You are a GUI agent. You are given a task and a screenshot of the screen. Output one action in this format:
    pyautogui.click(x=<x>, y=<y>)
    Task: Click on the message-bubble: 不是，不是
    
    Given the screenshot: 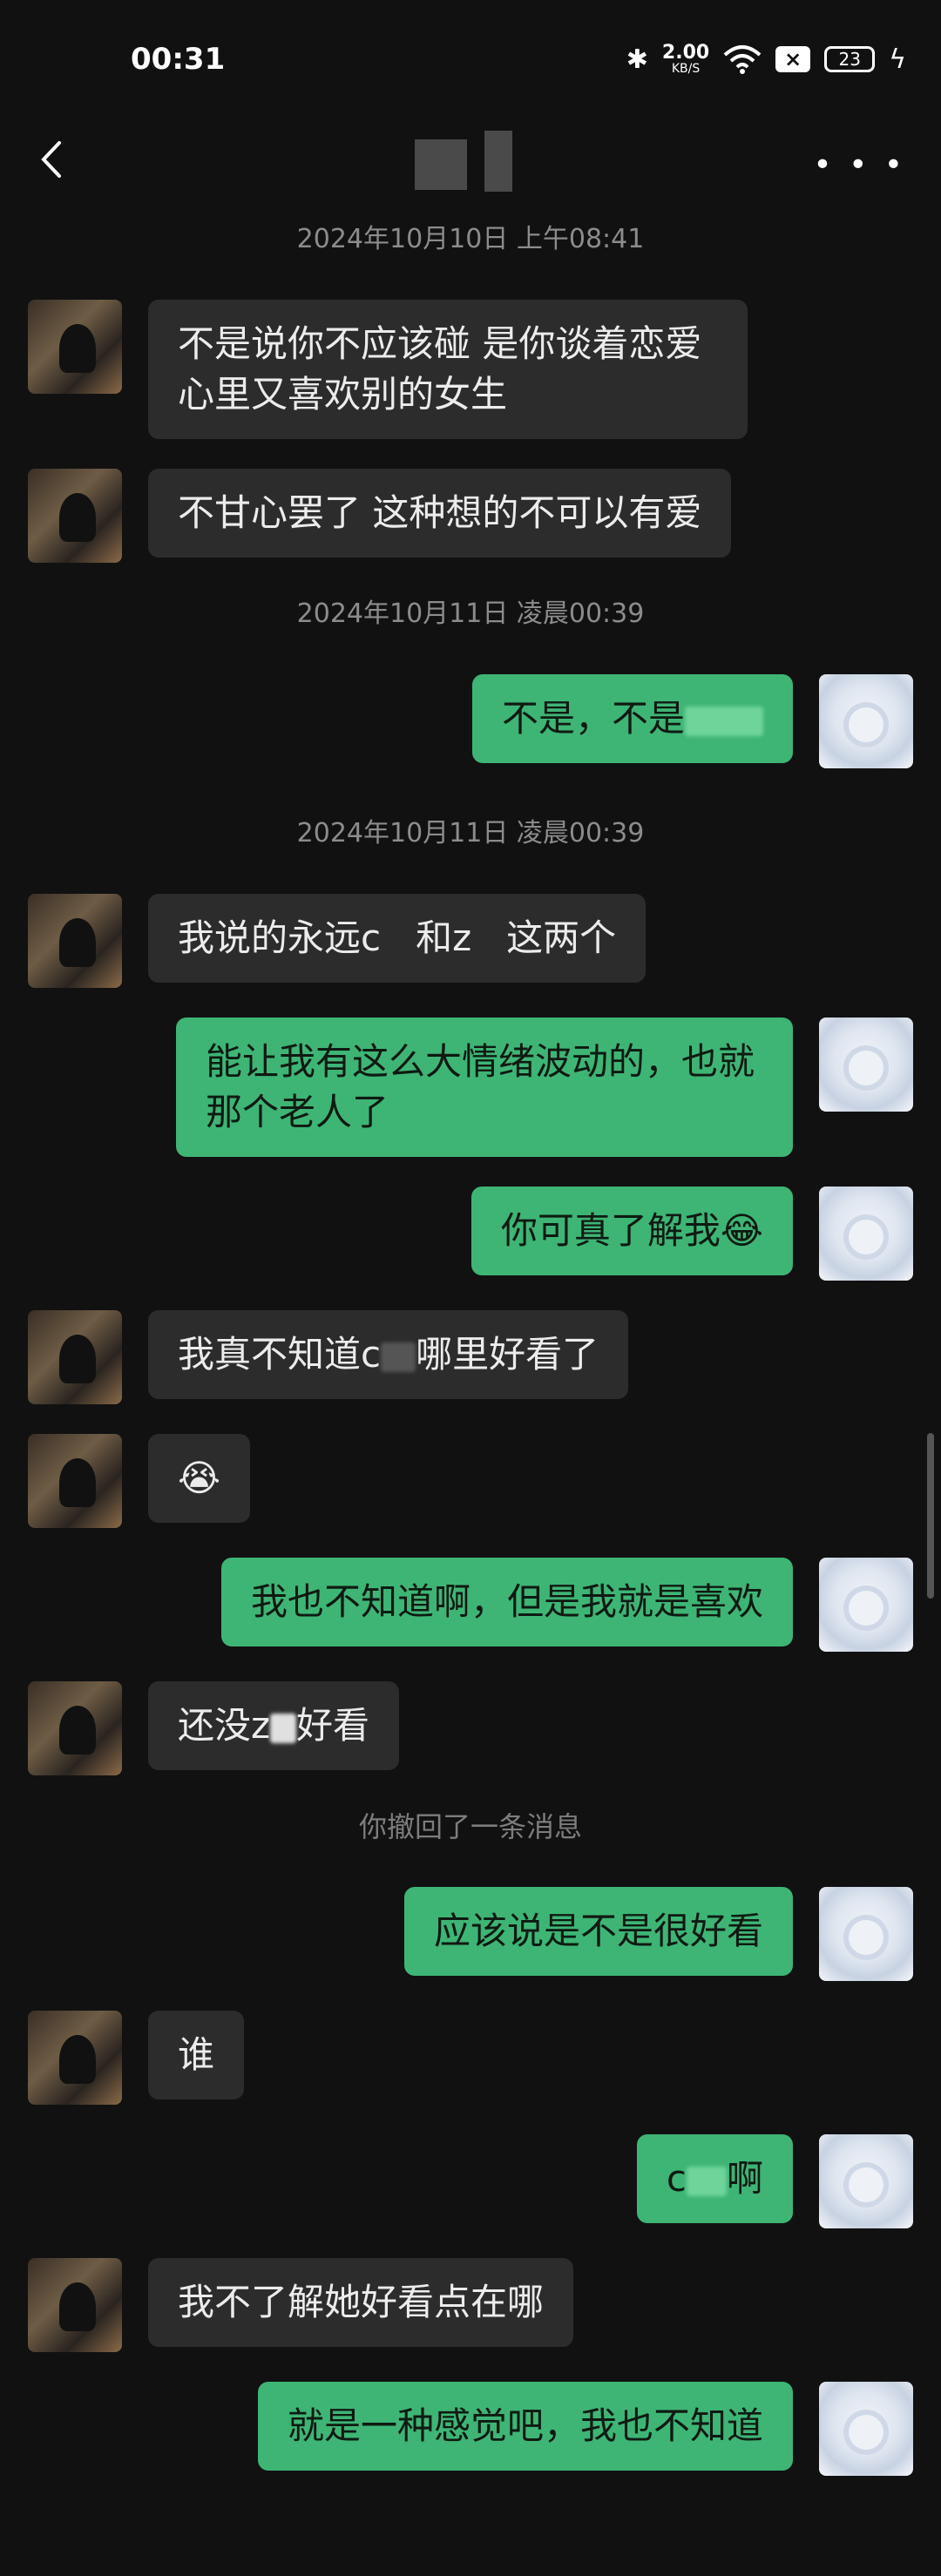 What is the action you would take?
    pyautogui.click(x=632, y=718)
    